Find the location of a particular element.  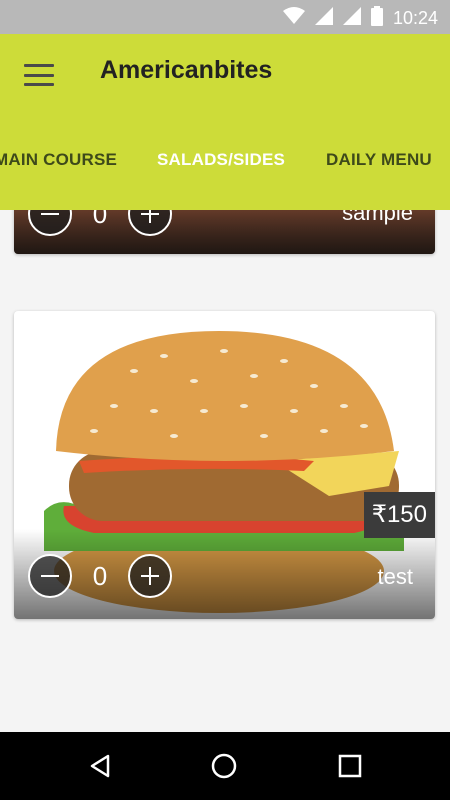

app-title: Americanbites is located at coordinates (186, 70).